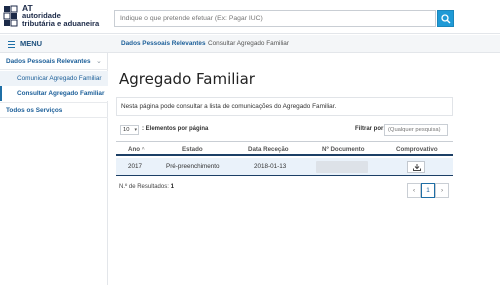 The width and height of the screenshot is (500, 285). What do you see at coordinates (99, 61) in the screenshot?
I see `chevron-down-icon: ⌄` at bounding box center [99, 61].